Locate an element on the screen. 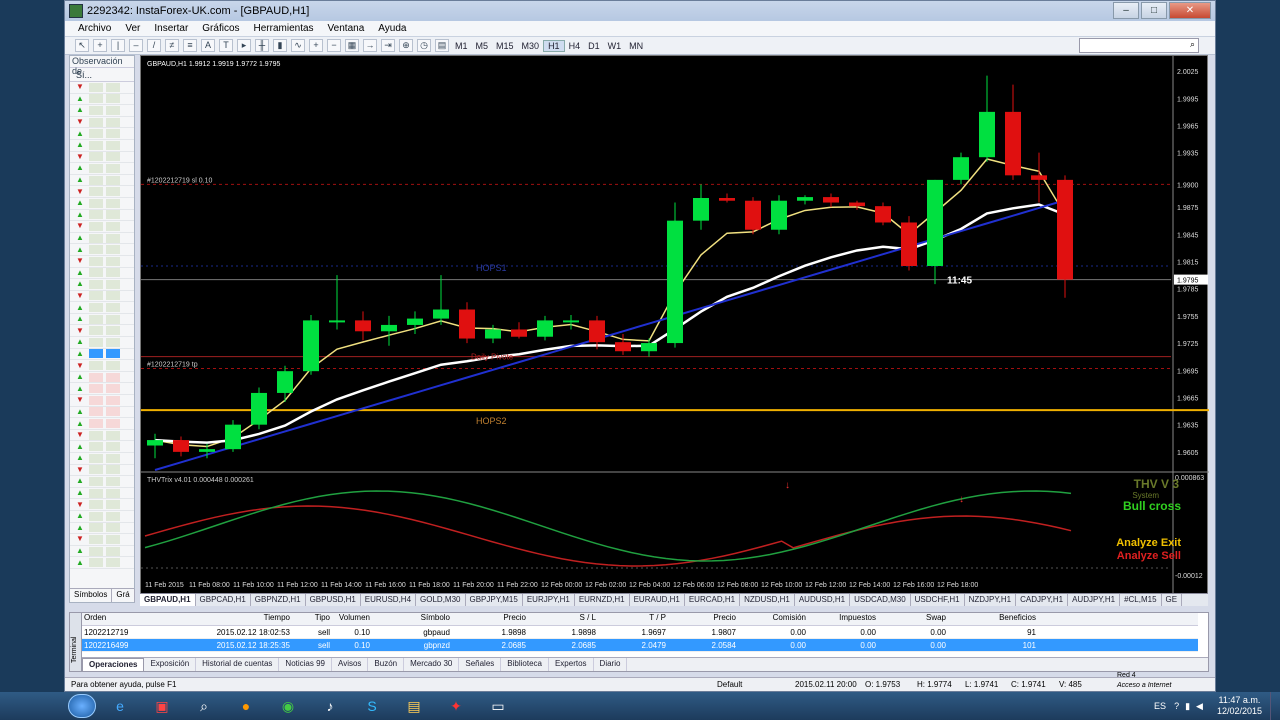  terminal-tab: Mercado 30 is located at coordinates (432, 664).